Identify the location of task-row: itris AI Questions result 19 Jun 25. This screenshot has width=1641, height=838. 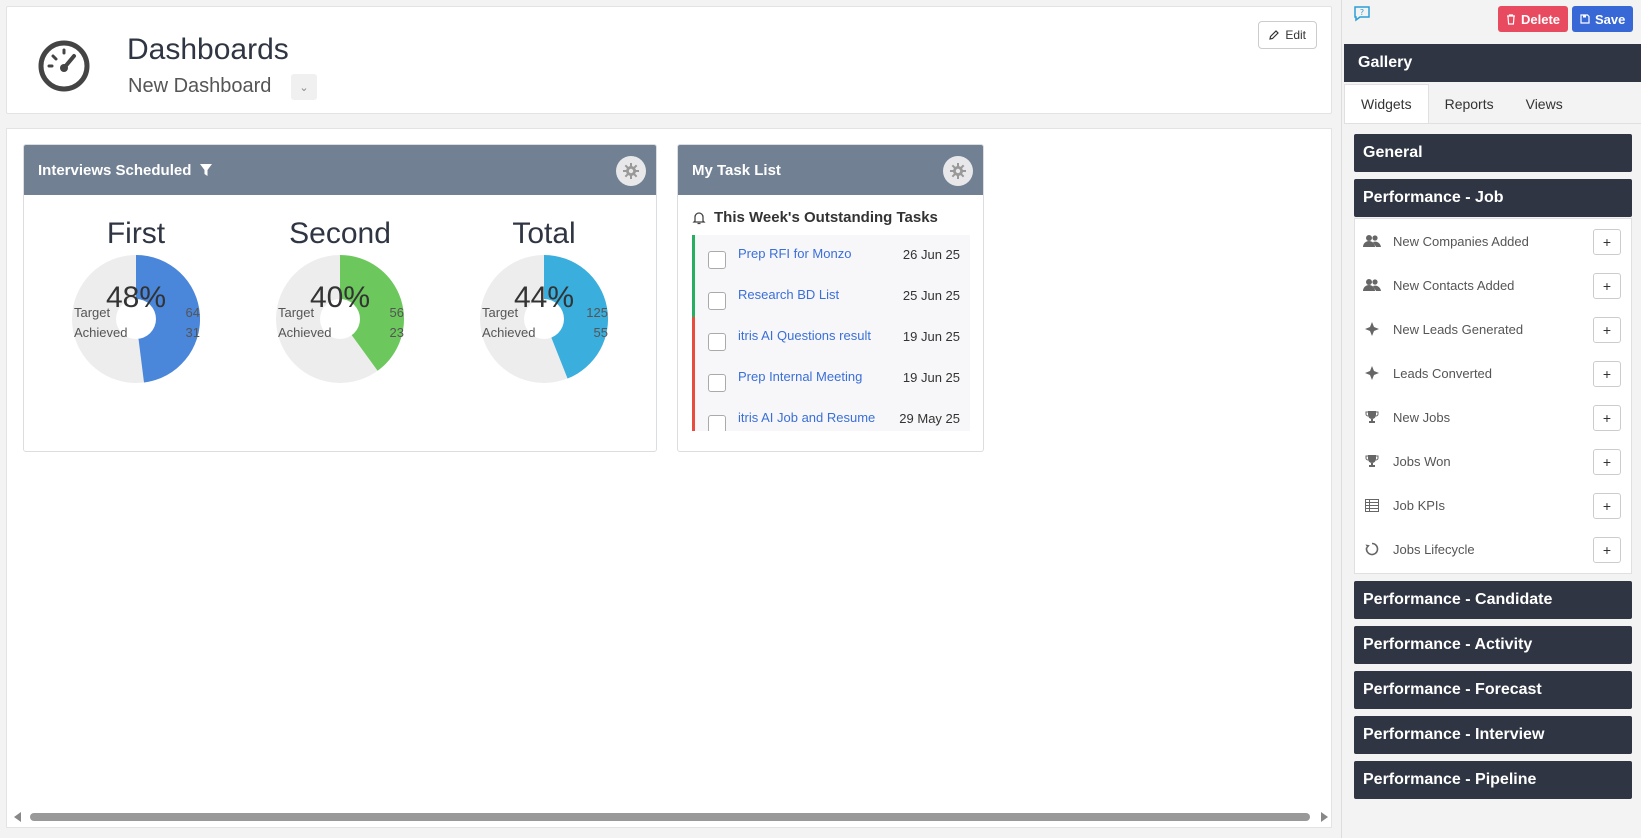
(831, 337).